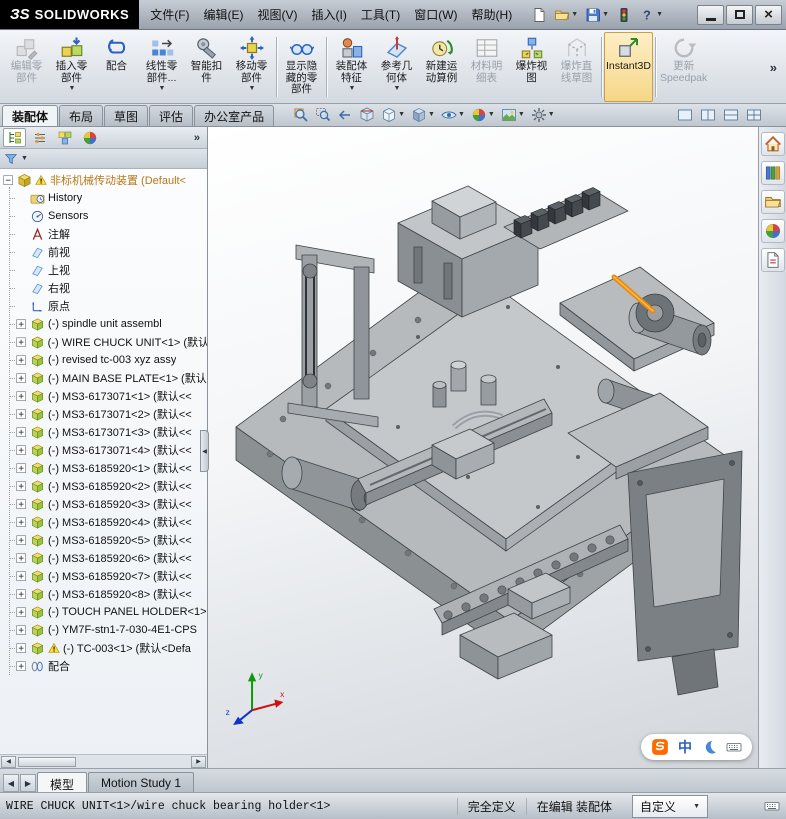 The width and height of the screenshot is (786, 819). I want to click on sogou-ime-icon, so click(660, 747).